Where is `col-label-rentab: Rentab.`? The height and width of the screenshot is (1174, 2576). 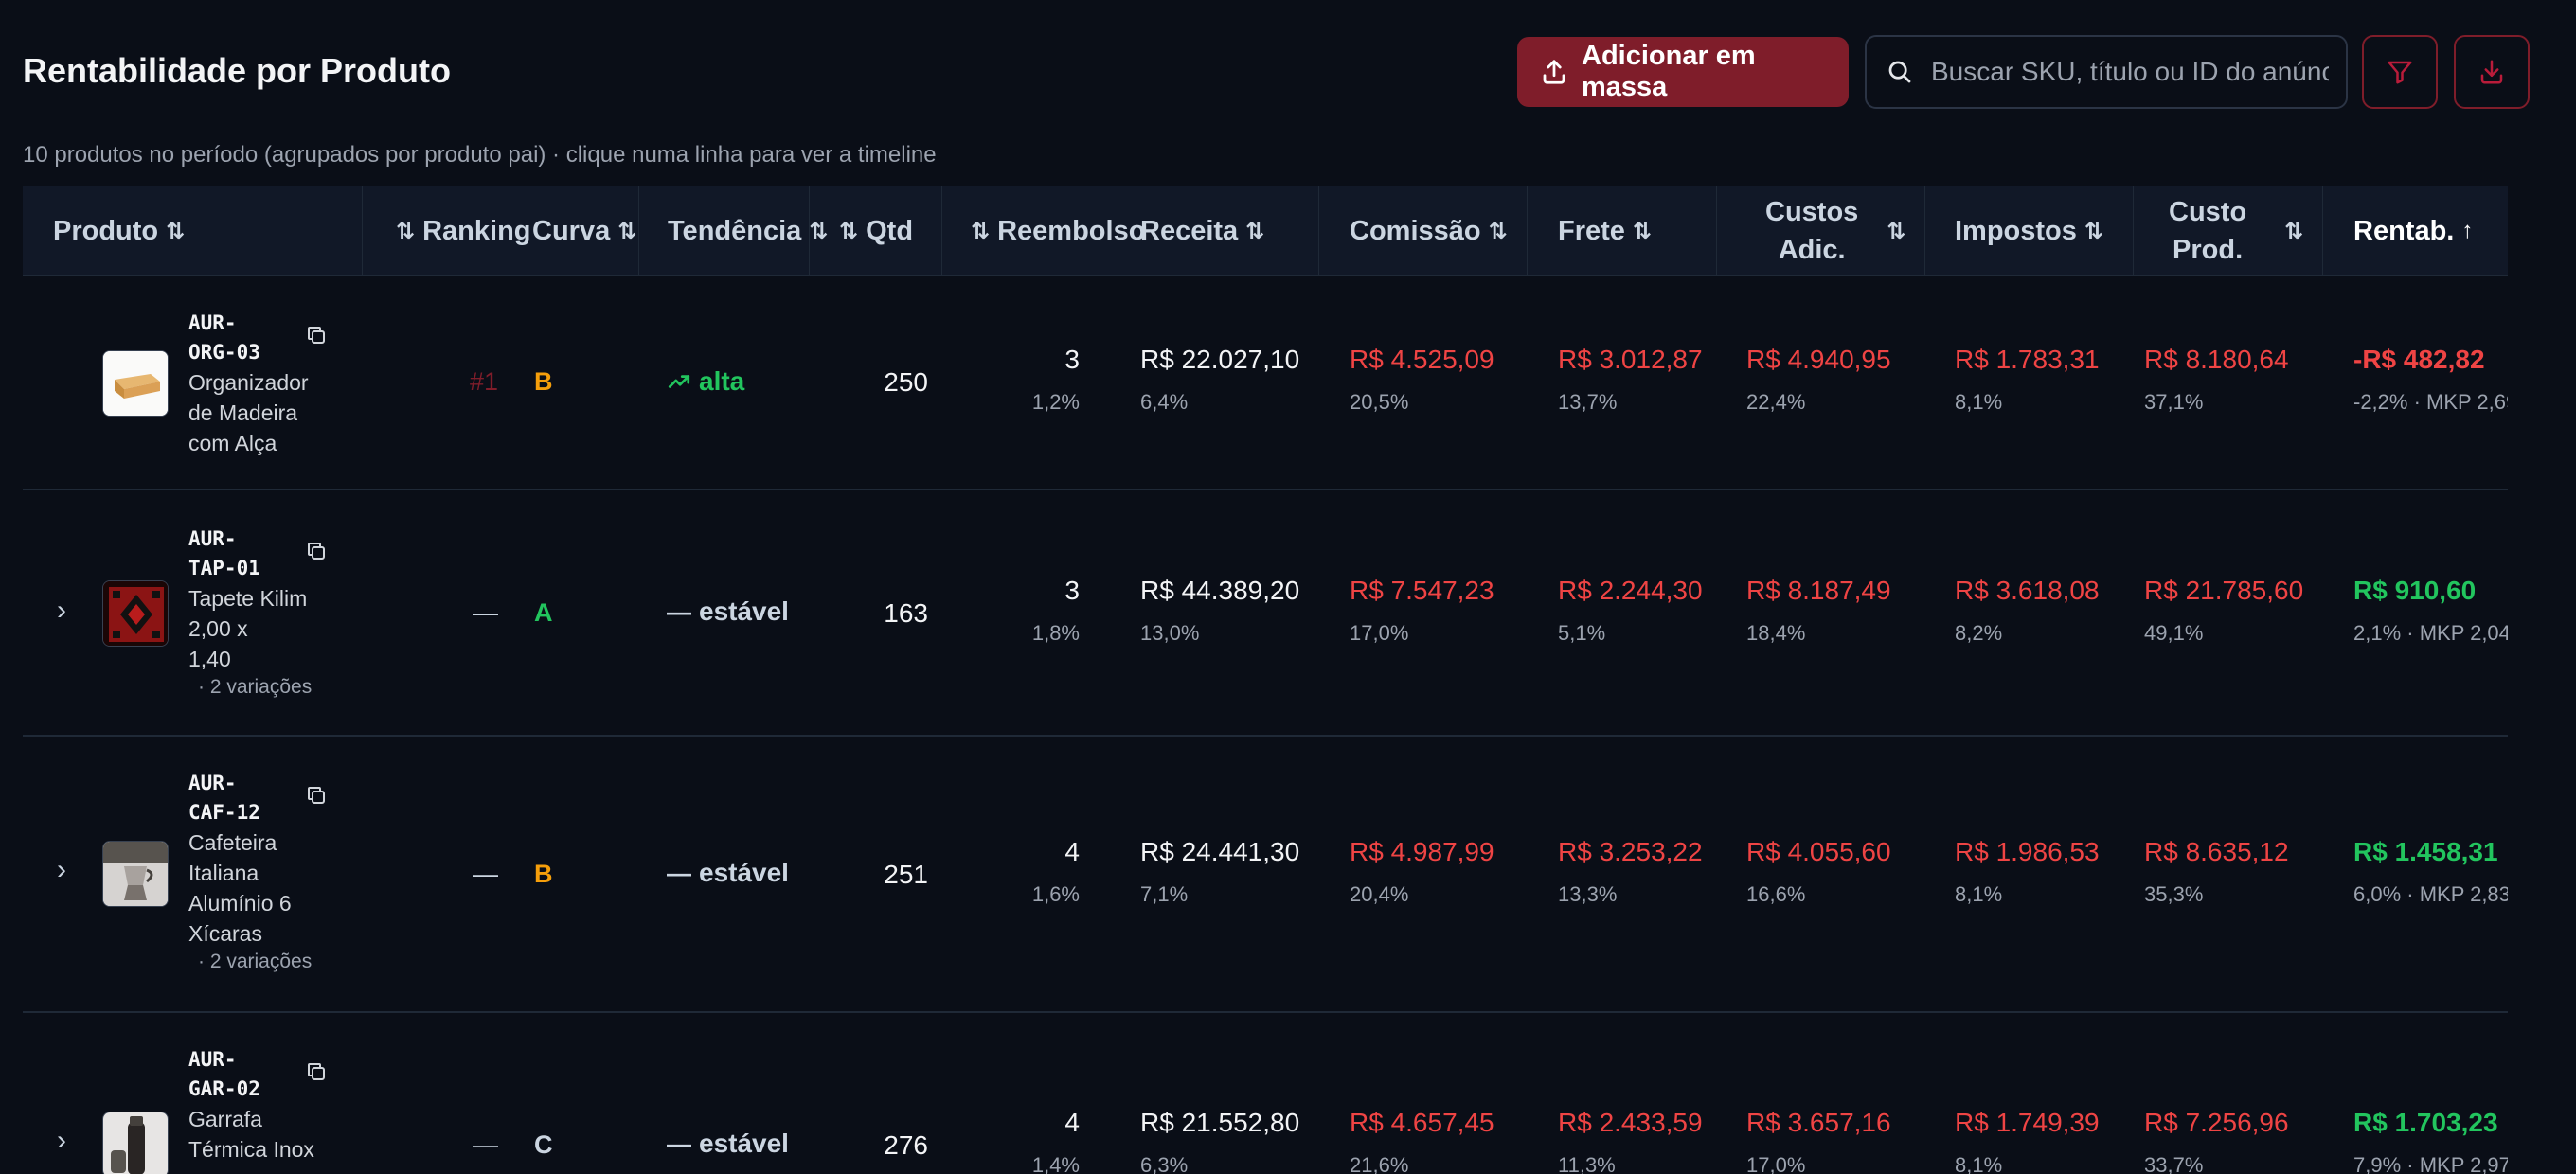
col-label-rentab: Rentab. is located at coordinates (2404, 230).